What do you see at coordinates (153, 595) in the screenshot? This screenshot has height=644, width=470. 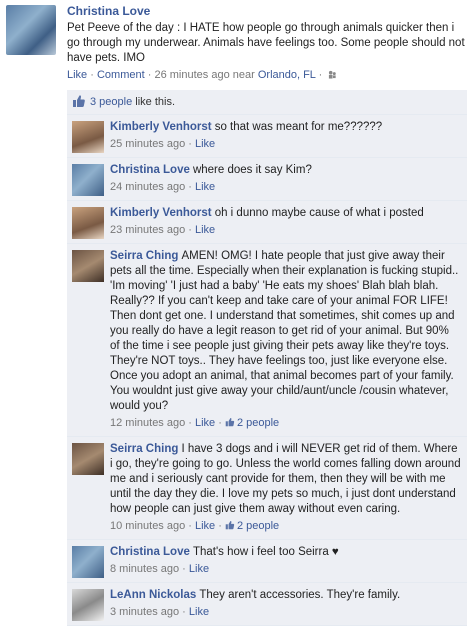 I see `commenter-name: LeAnn Nickolas` at bounding box center [153, 595].